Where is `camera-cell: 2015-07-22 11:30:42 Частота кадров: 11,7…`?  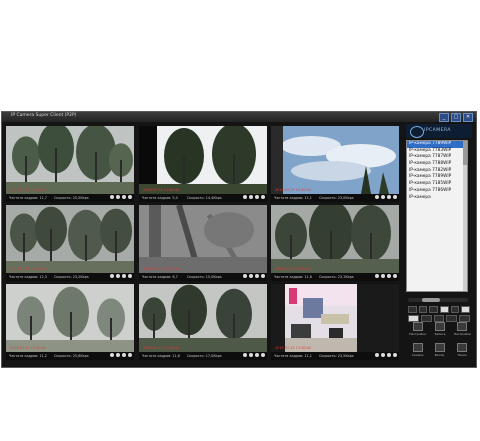 camera-cell: 2015-07-22 11:30:42 Частота кадров: 11,7… is located at coordinates (70, 164).